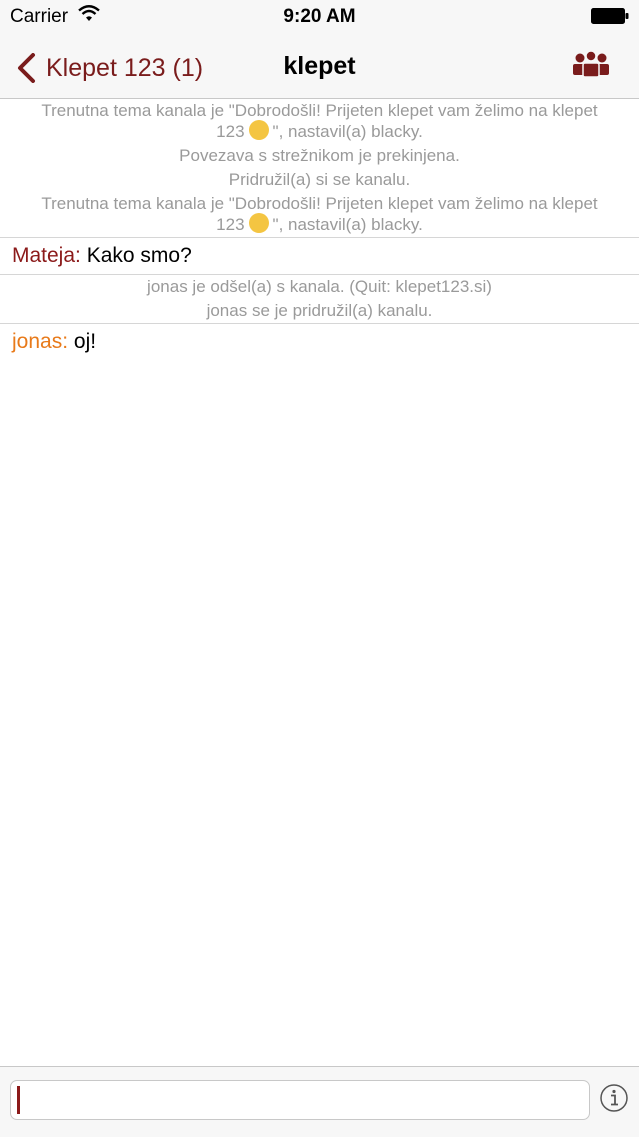 This screenshot has width=639, height=1137. What do you see at coordinates (18, 1100) in the screenshot?
I see `text-caret` at bounding box center [18, 1100].